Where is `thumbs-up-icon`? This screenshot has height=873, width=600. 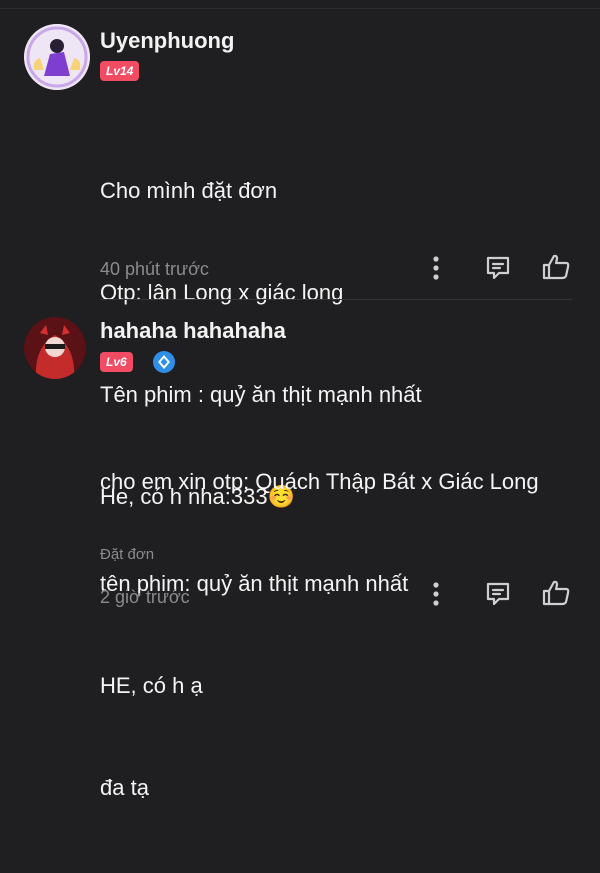
thumbs-up-icon is located at coordinates (556, 593).